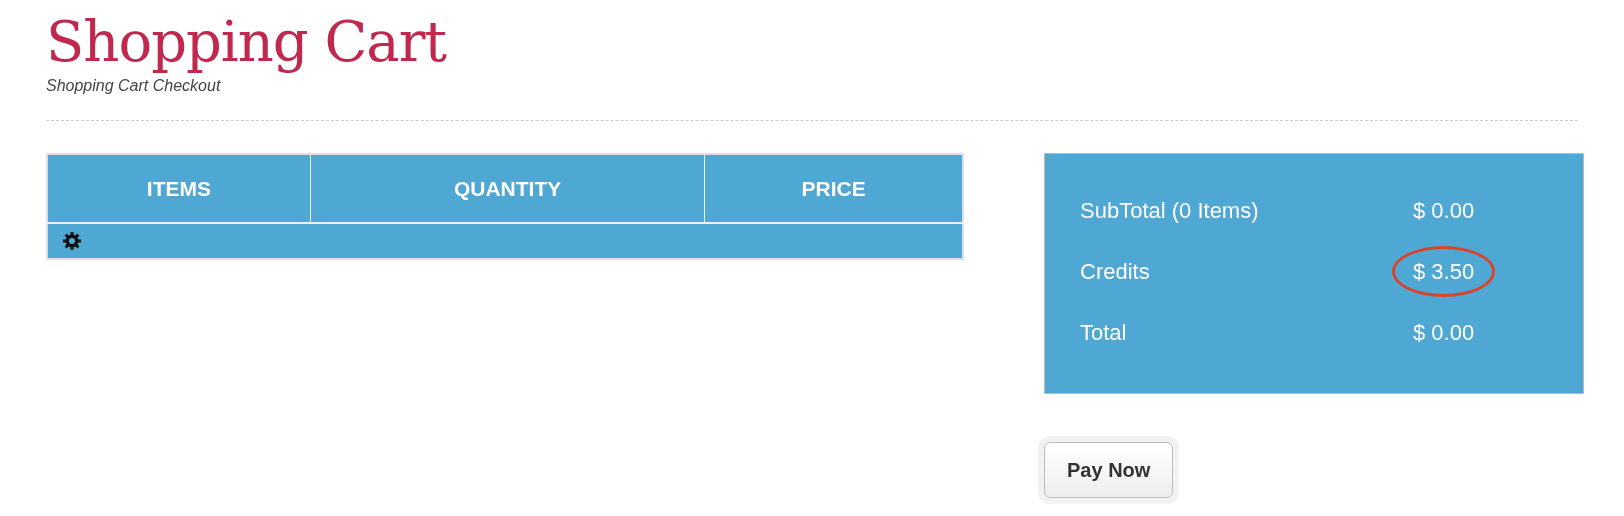  What do you see at coordinates (1444, 271) in the screenshot?
I see `summary-amount: $ 3.50` at bounding box center [1444, 271].